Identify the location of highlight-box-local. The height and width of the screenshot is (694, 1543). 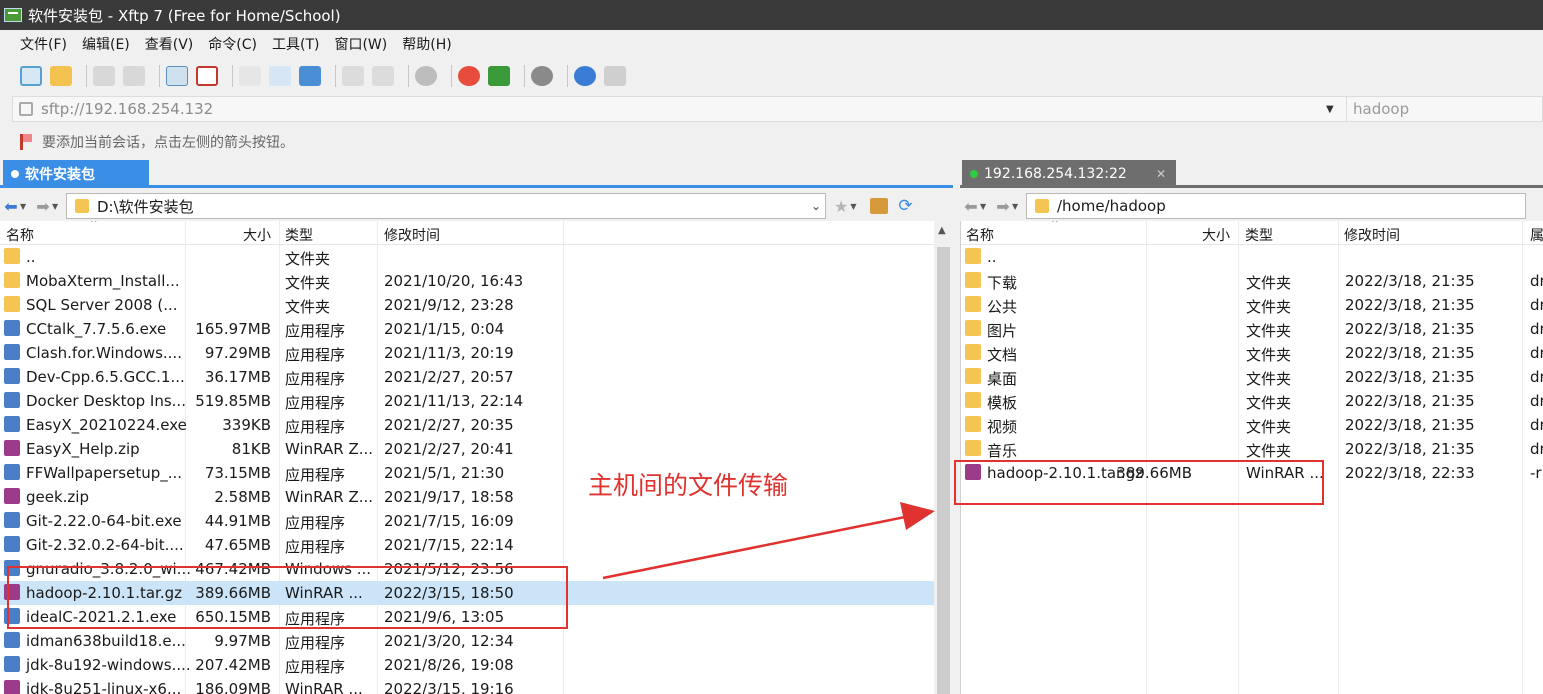
(287, 597).